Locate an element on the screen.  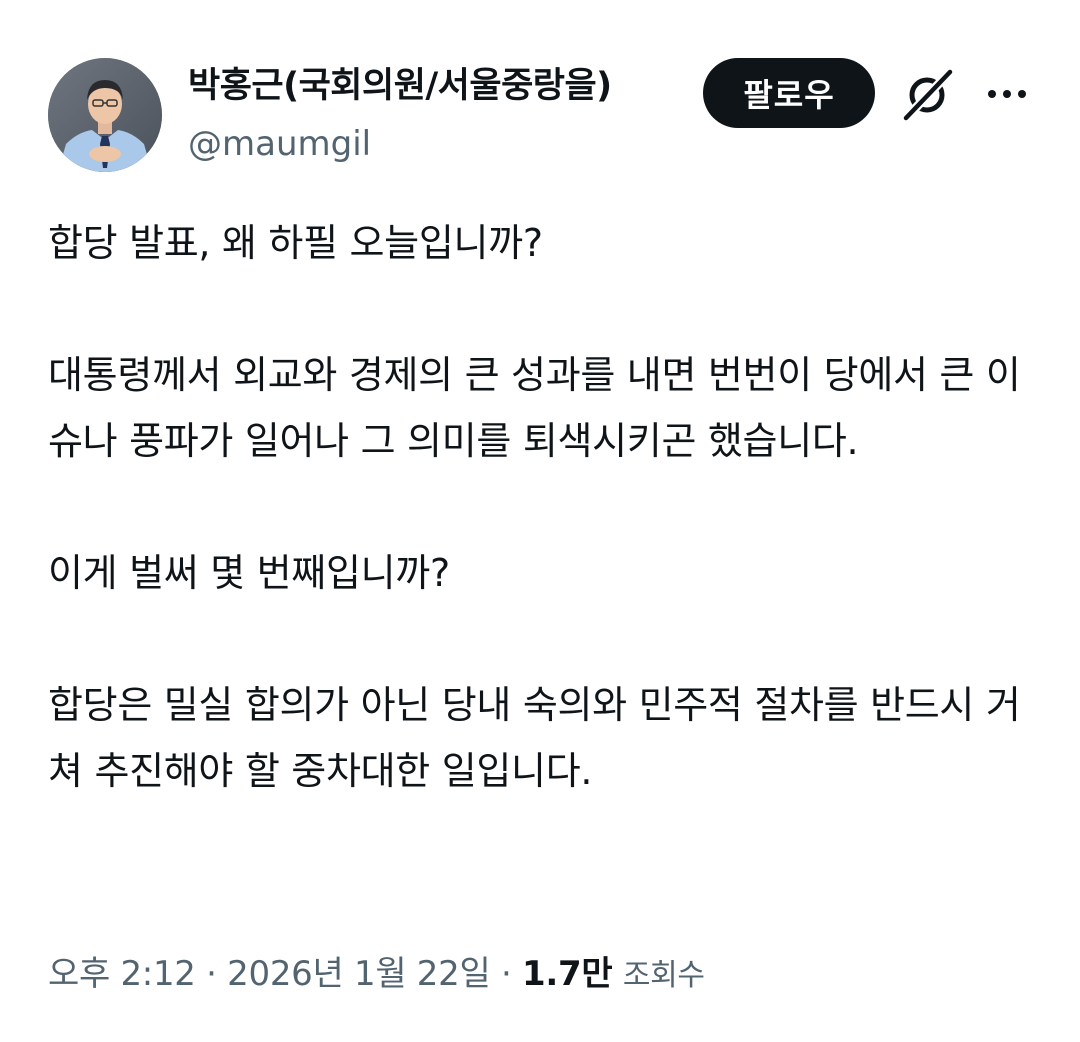
grok-icon is located at coordinates (928, 94).